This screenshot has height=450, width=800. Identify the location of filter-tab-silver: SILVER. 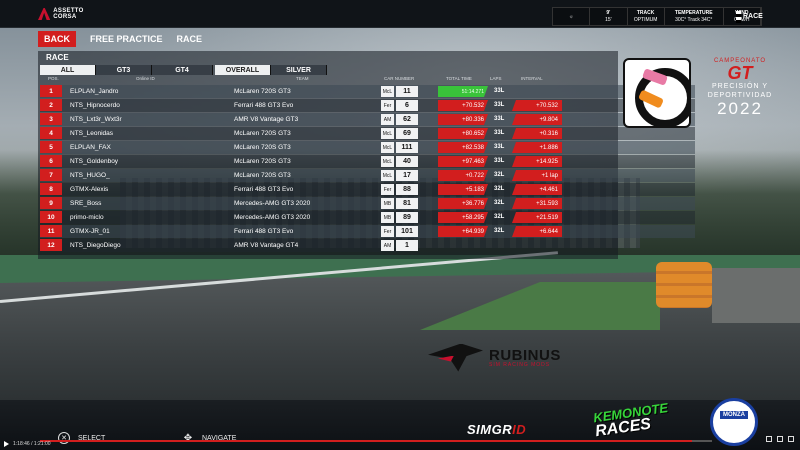
(299, 70).